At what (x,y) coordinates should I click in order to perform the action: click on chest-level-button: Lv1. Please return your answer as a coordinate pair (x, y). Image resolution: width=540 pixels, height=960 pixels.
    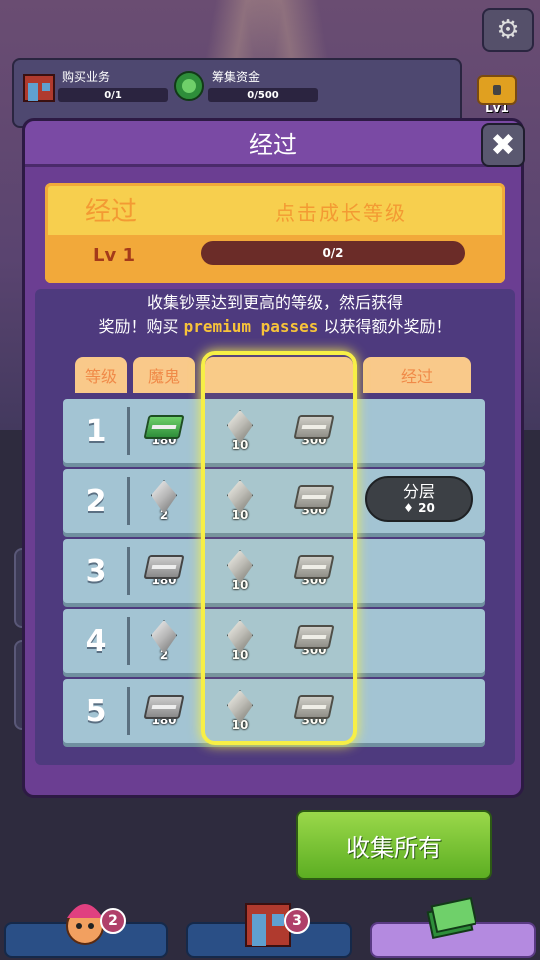
    Looking at the image, I should click on (497, 95).